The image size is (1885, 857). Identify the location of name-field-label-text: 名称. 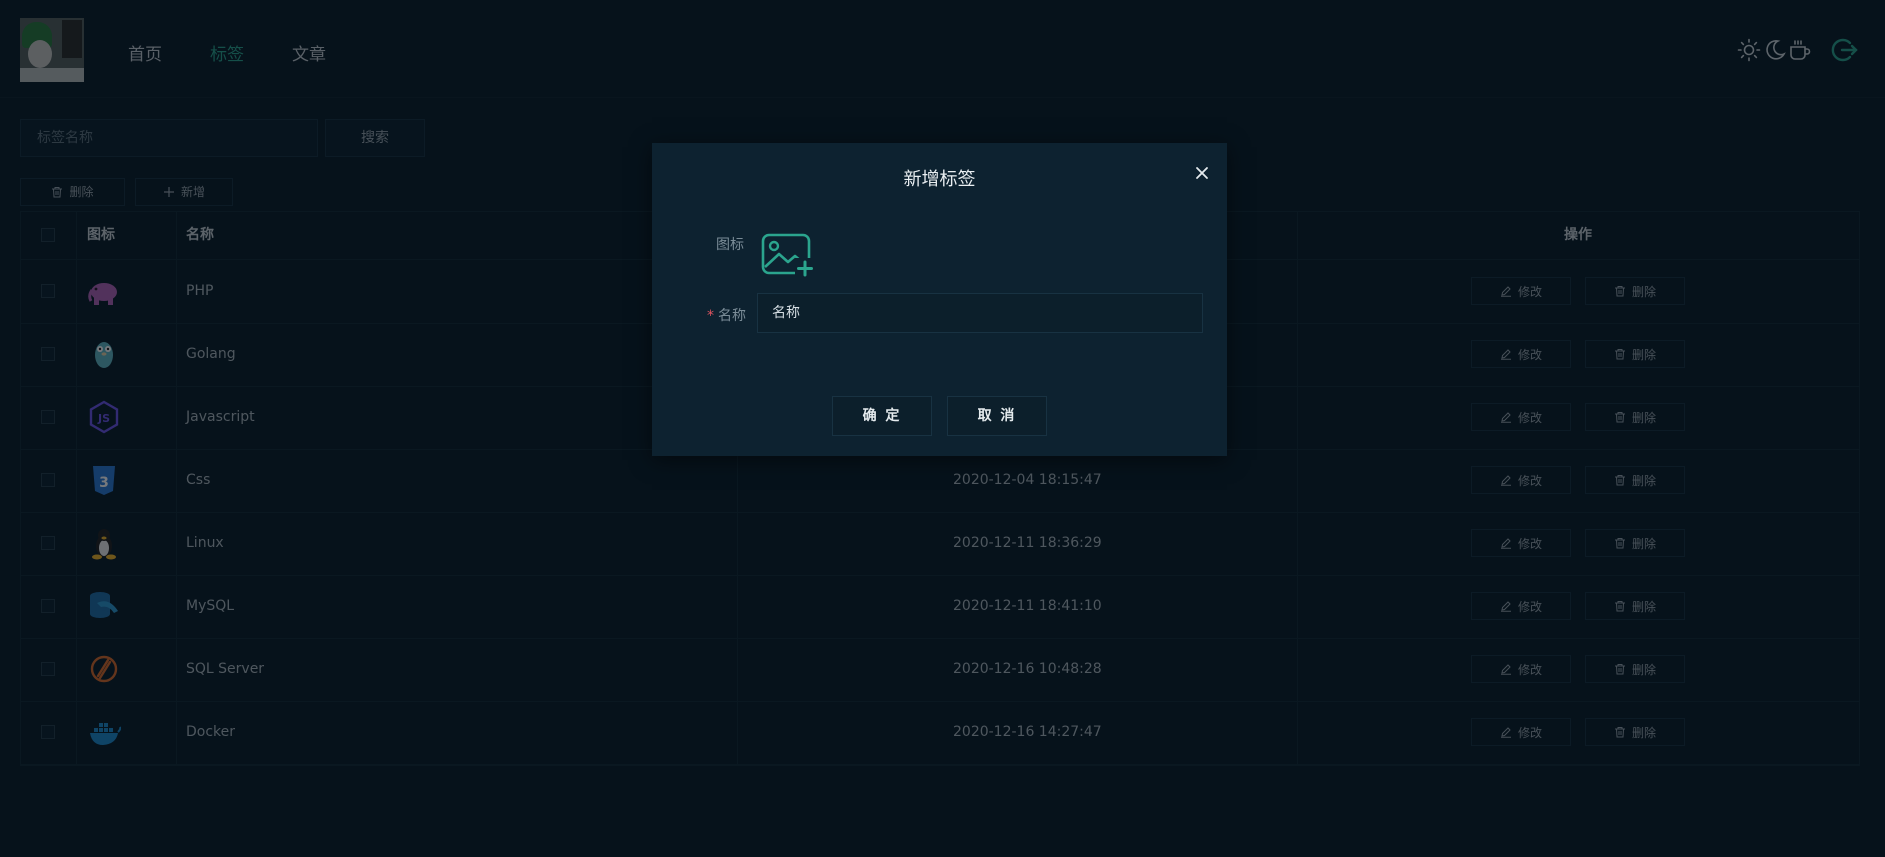
(732, 316).